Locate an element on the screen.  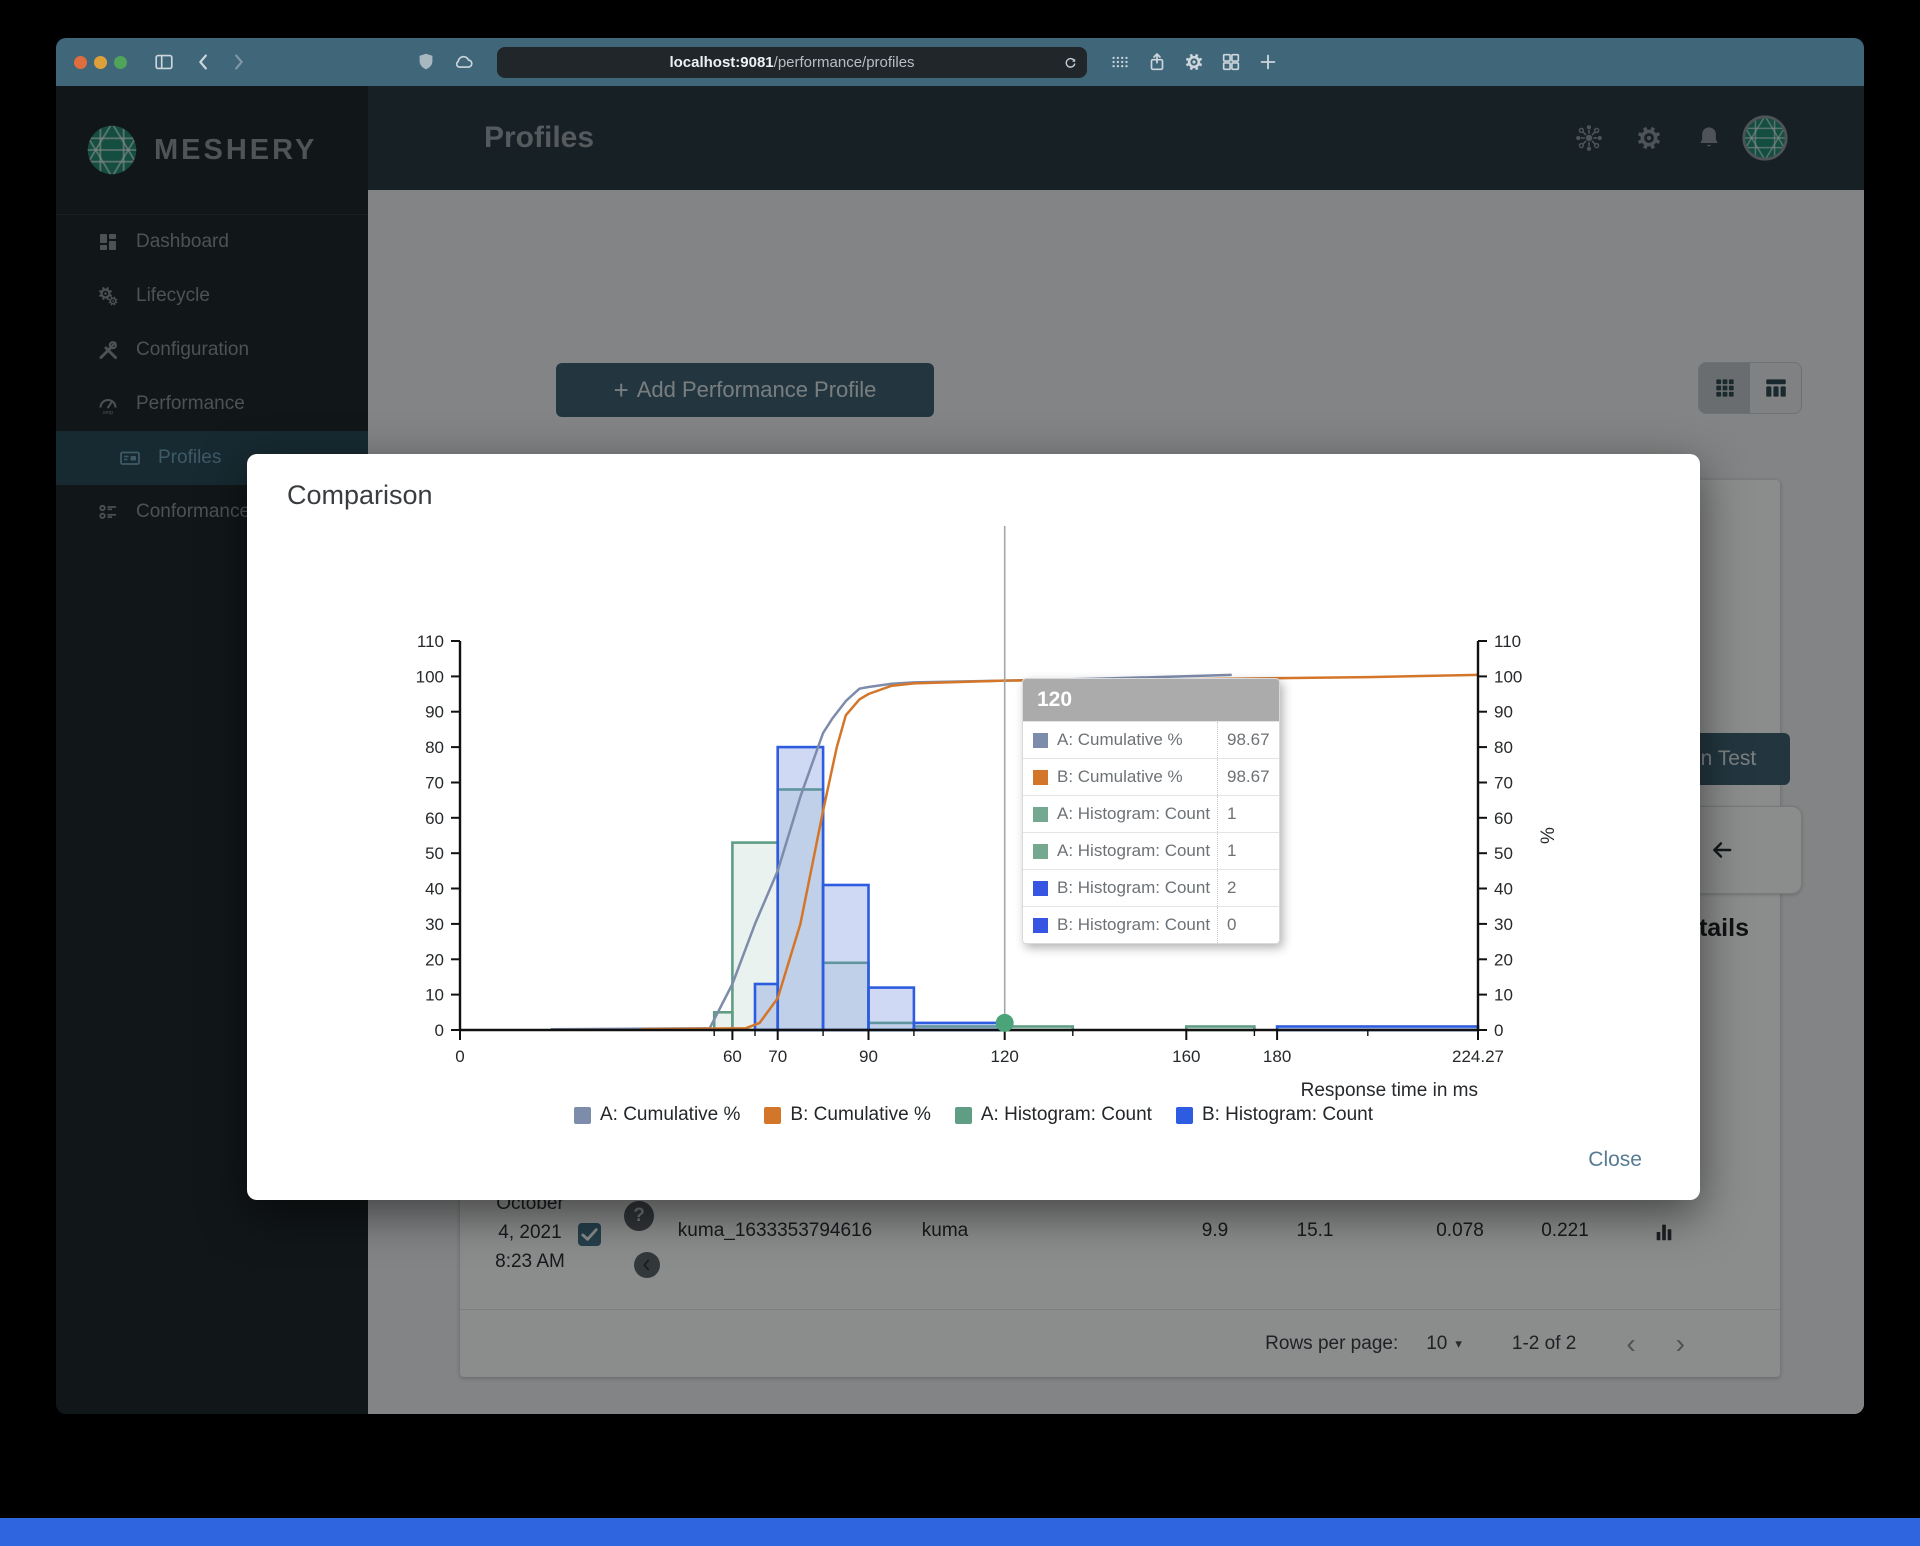
back-icon is located at coordinates (204, 62).